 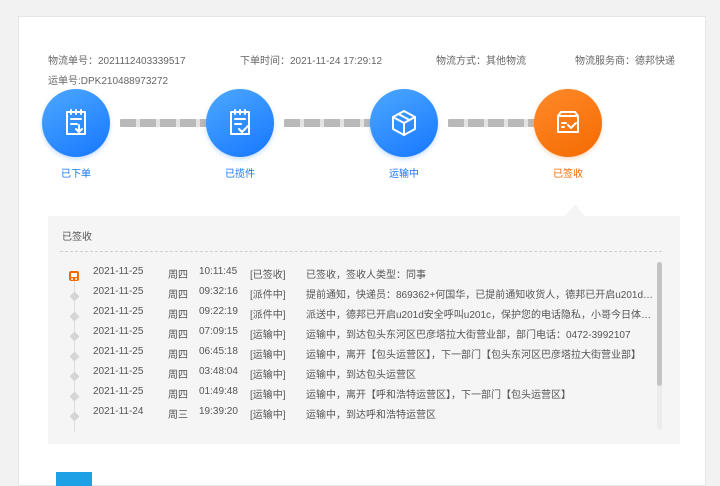 I want to click on order-time: 下单时间：2021-11-24 17:29:12, so click(x=311, y=61).